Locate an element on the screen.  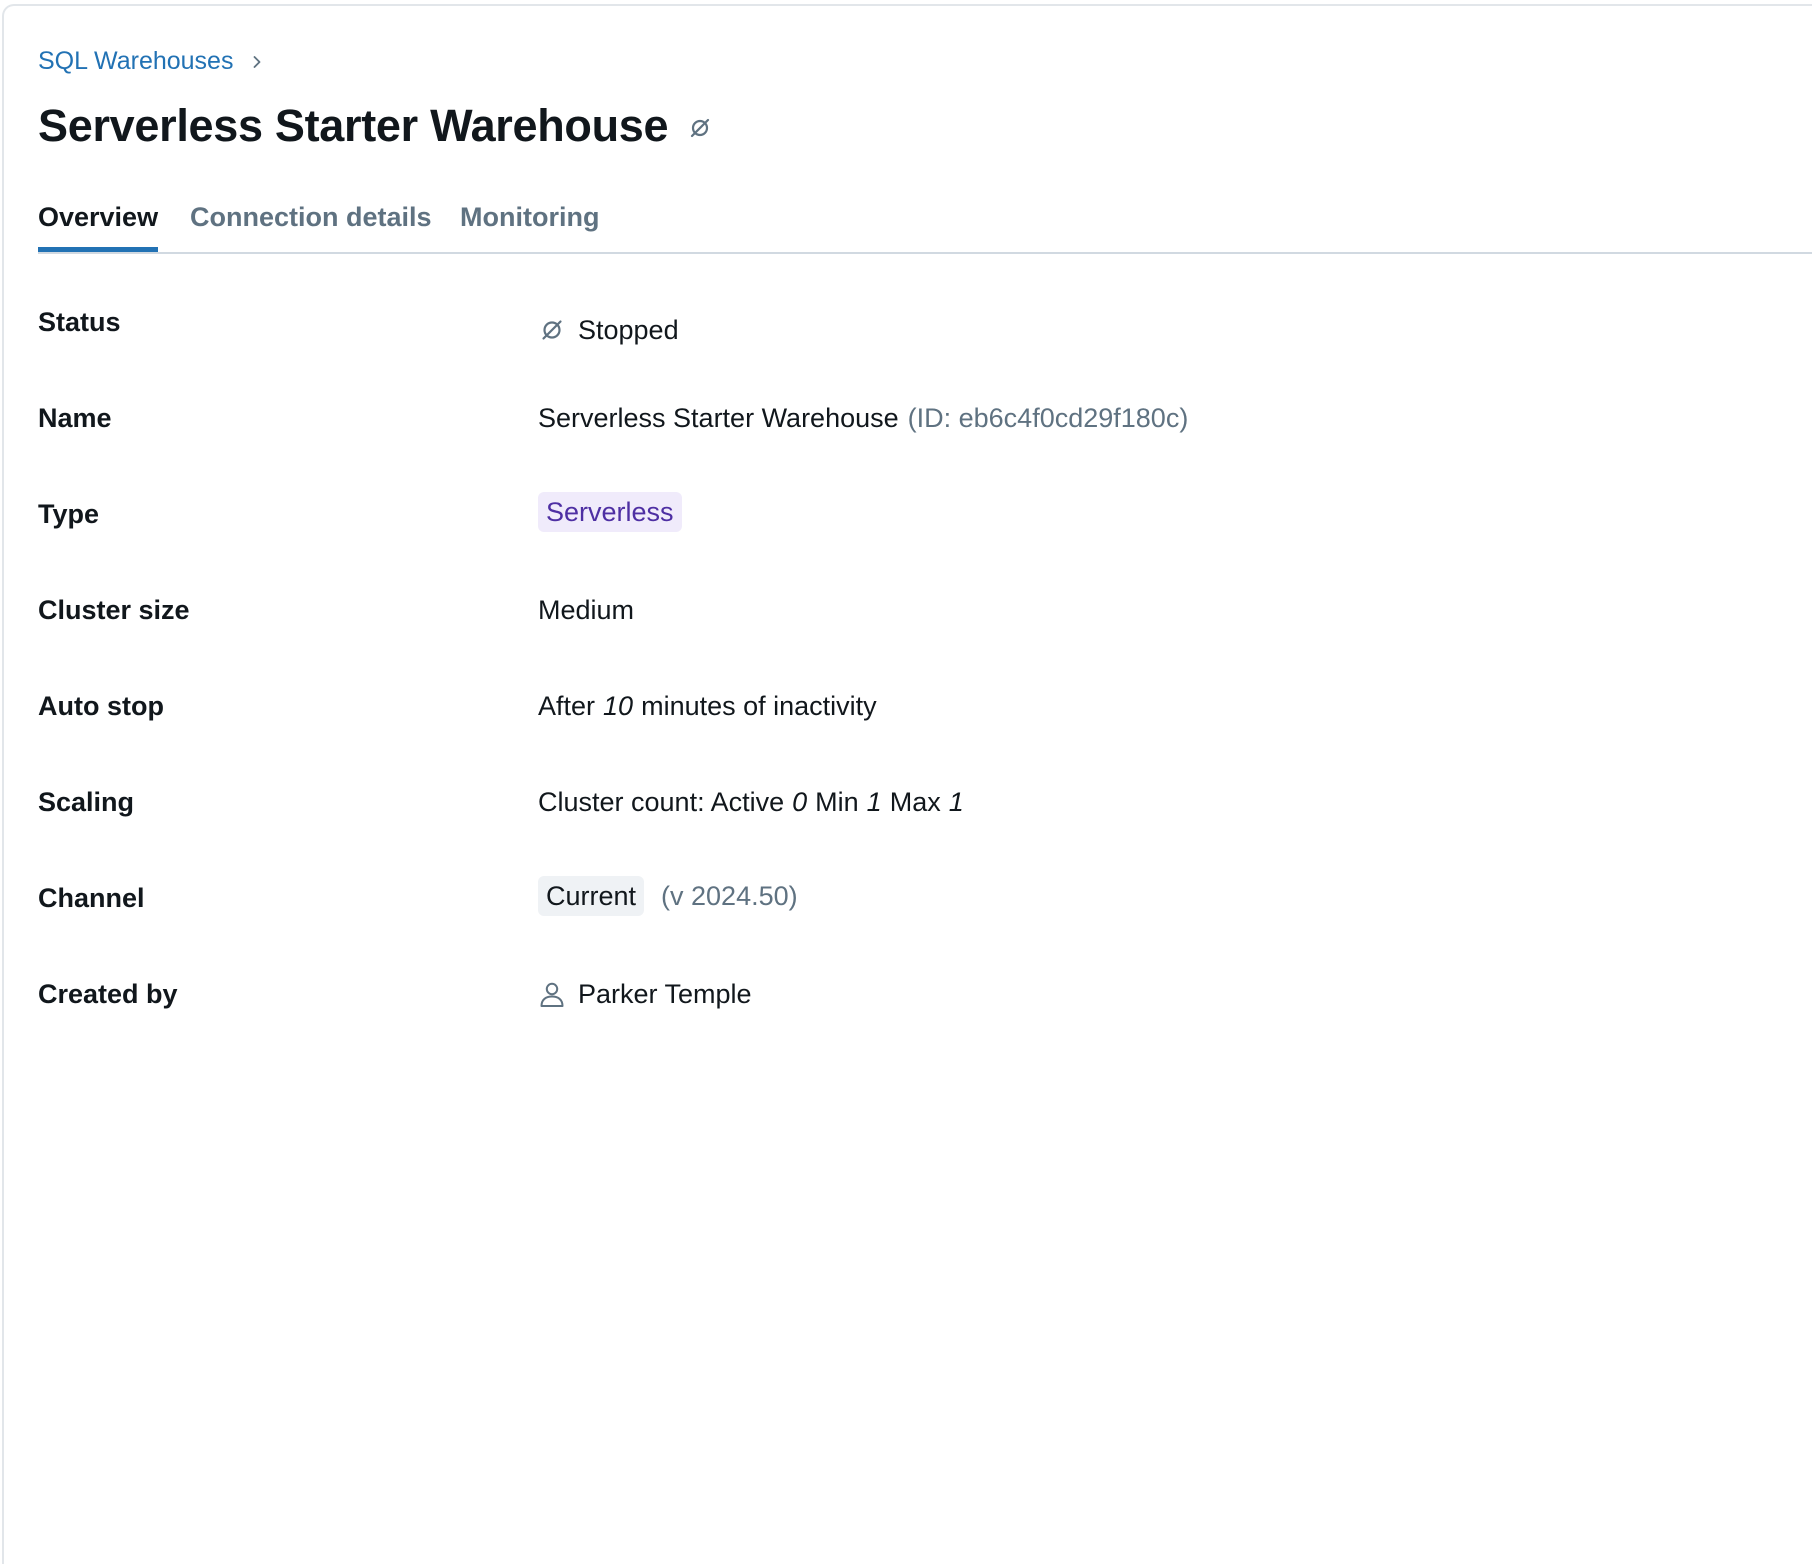
property-value: Medium is located at coordinates (586, 610).